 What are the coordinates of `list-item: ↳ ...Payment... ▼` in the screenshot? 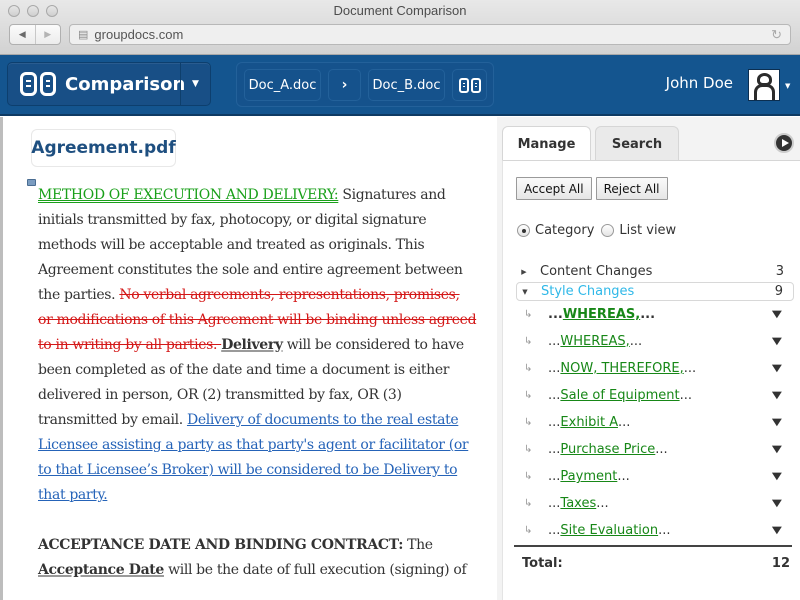 It's located at (651, 476).